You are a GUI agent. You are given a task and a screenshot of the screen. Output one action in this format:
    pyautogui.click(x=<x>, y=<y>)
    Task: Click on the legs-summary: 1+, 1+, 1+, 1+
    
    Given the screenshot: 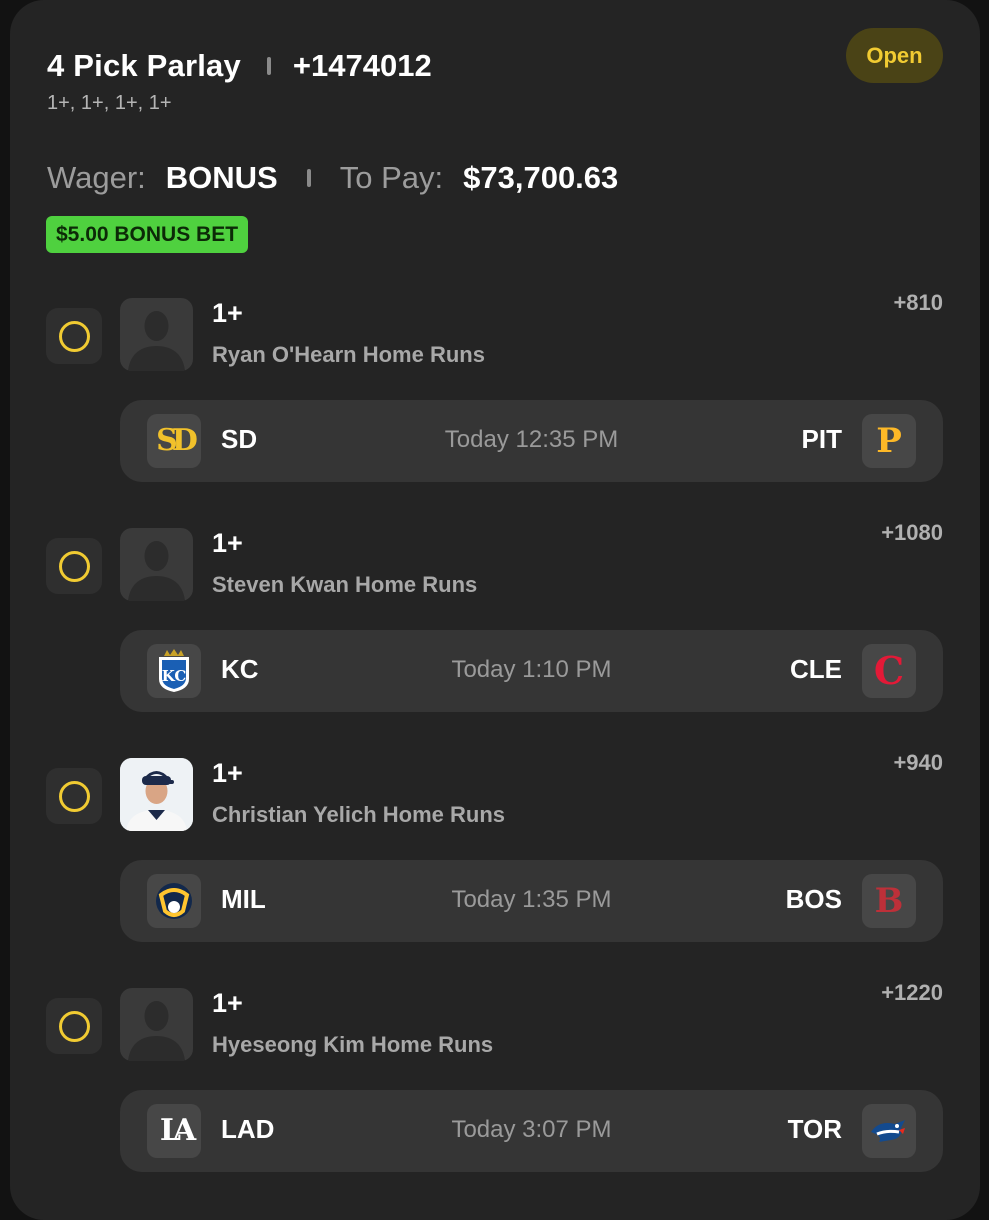 What is the action you would take?
    pyautogui.click(x=109, y=103)
    